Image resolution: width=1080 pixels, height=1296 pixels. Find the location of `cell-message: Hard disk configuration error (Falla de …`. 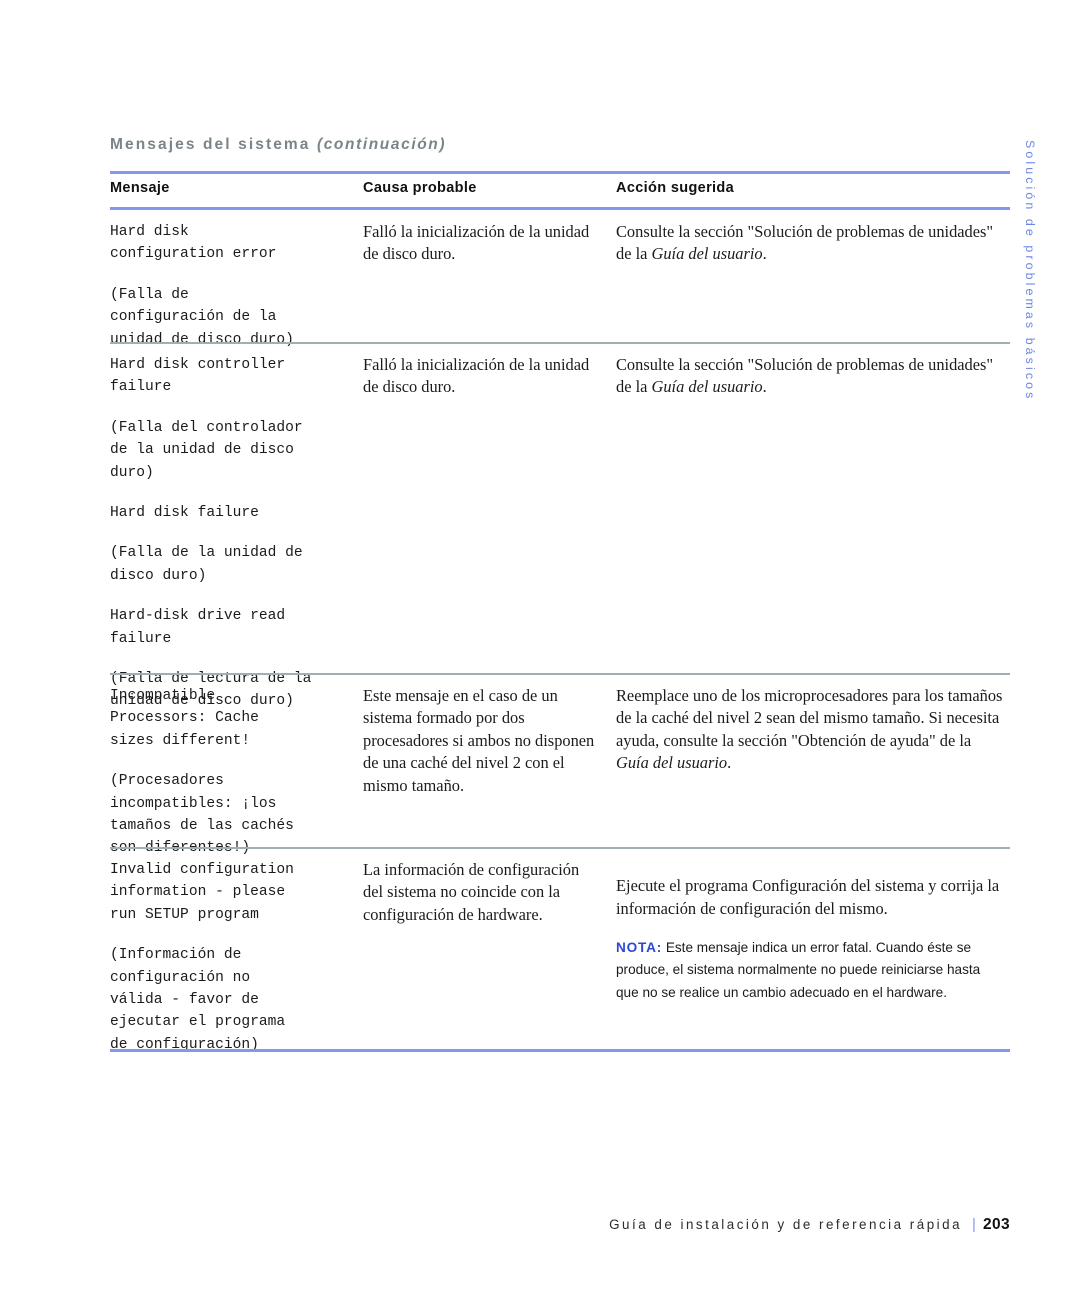

cell-message: Hard disk configuration error (Falla de … is located at coordinates (236, 286).